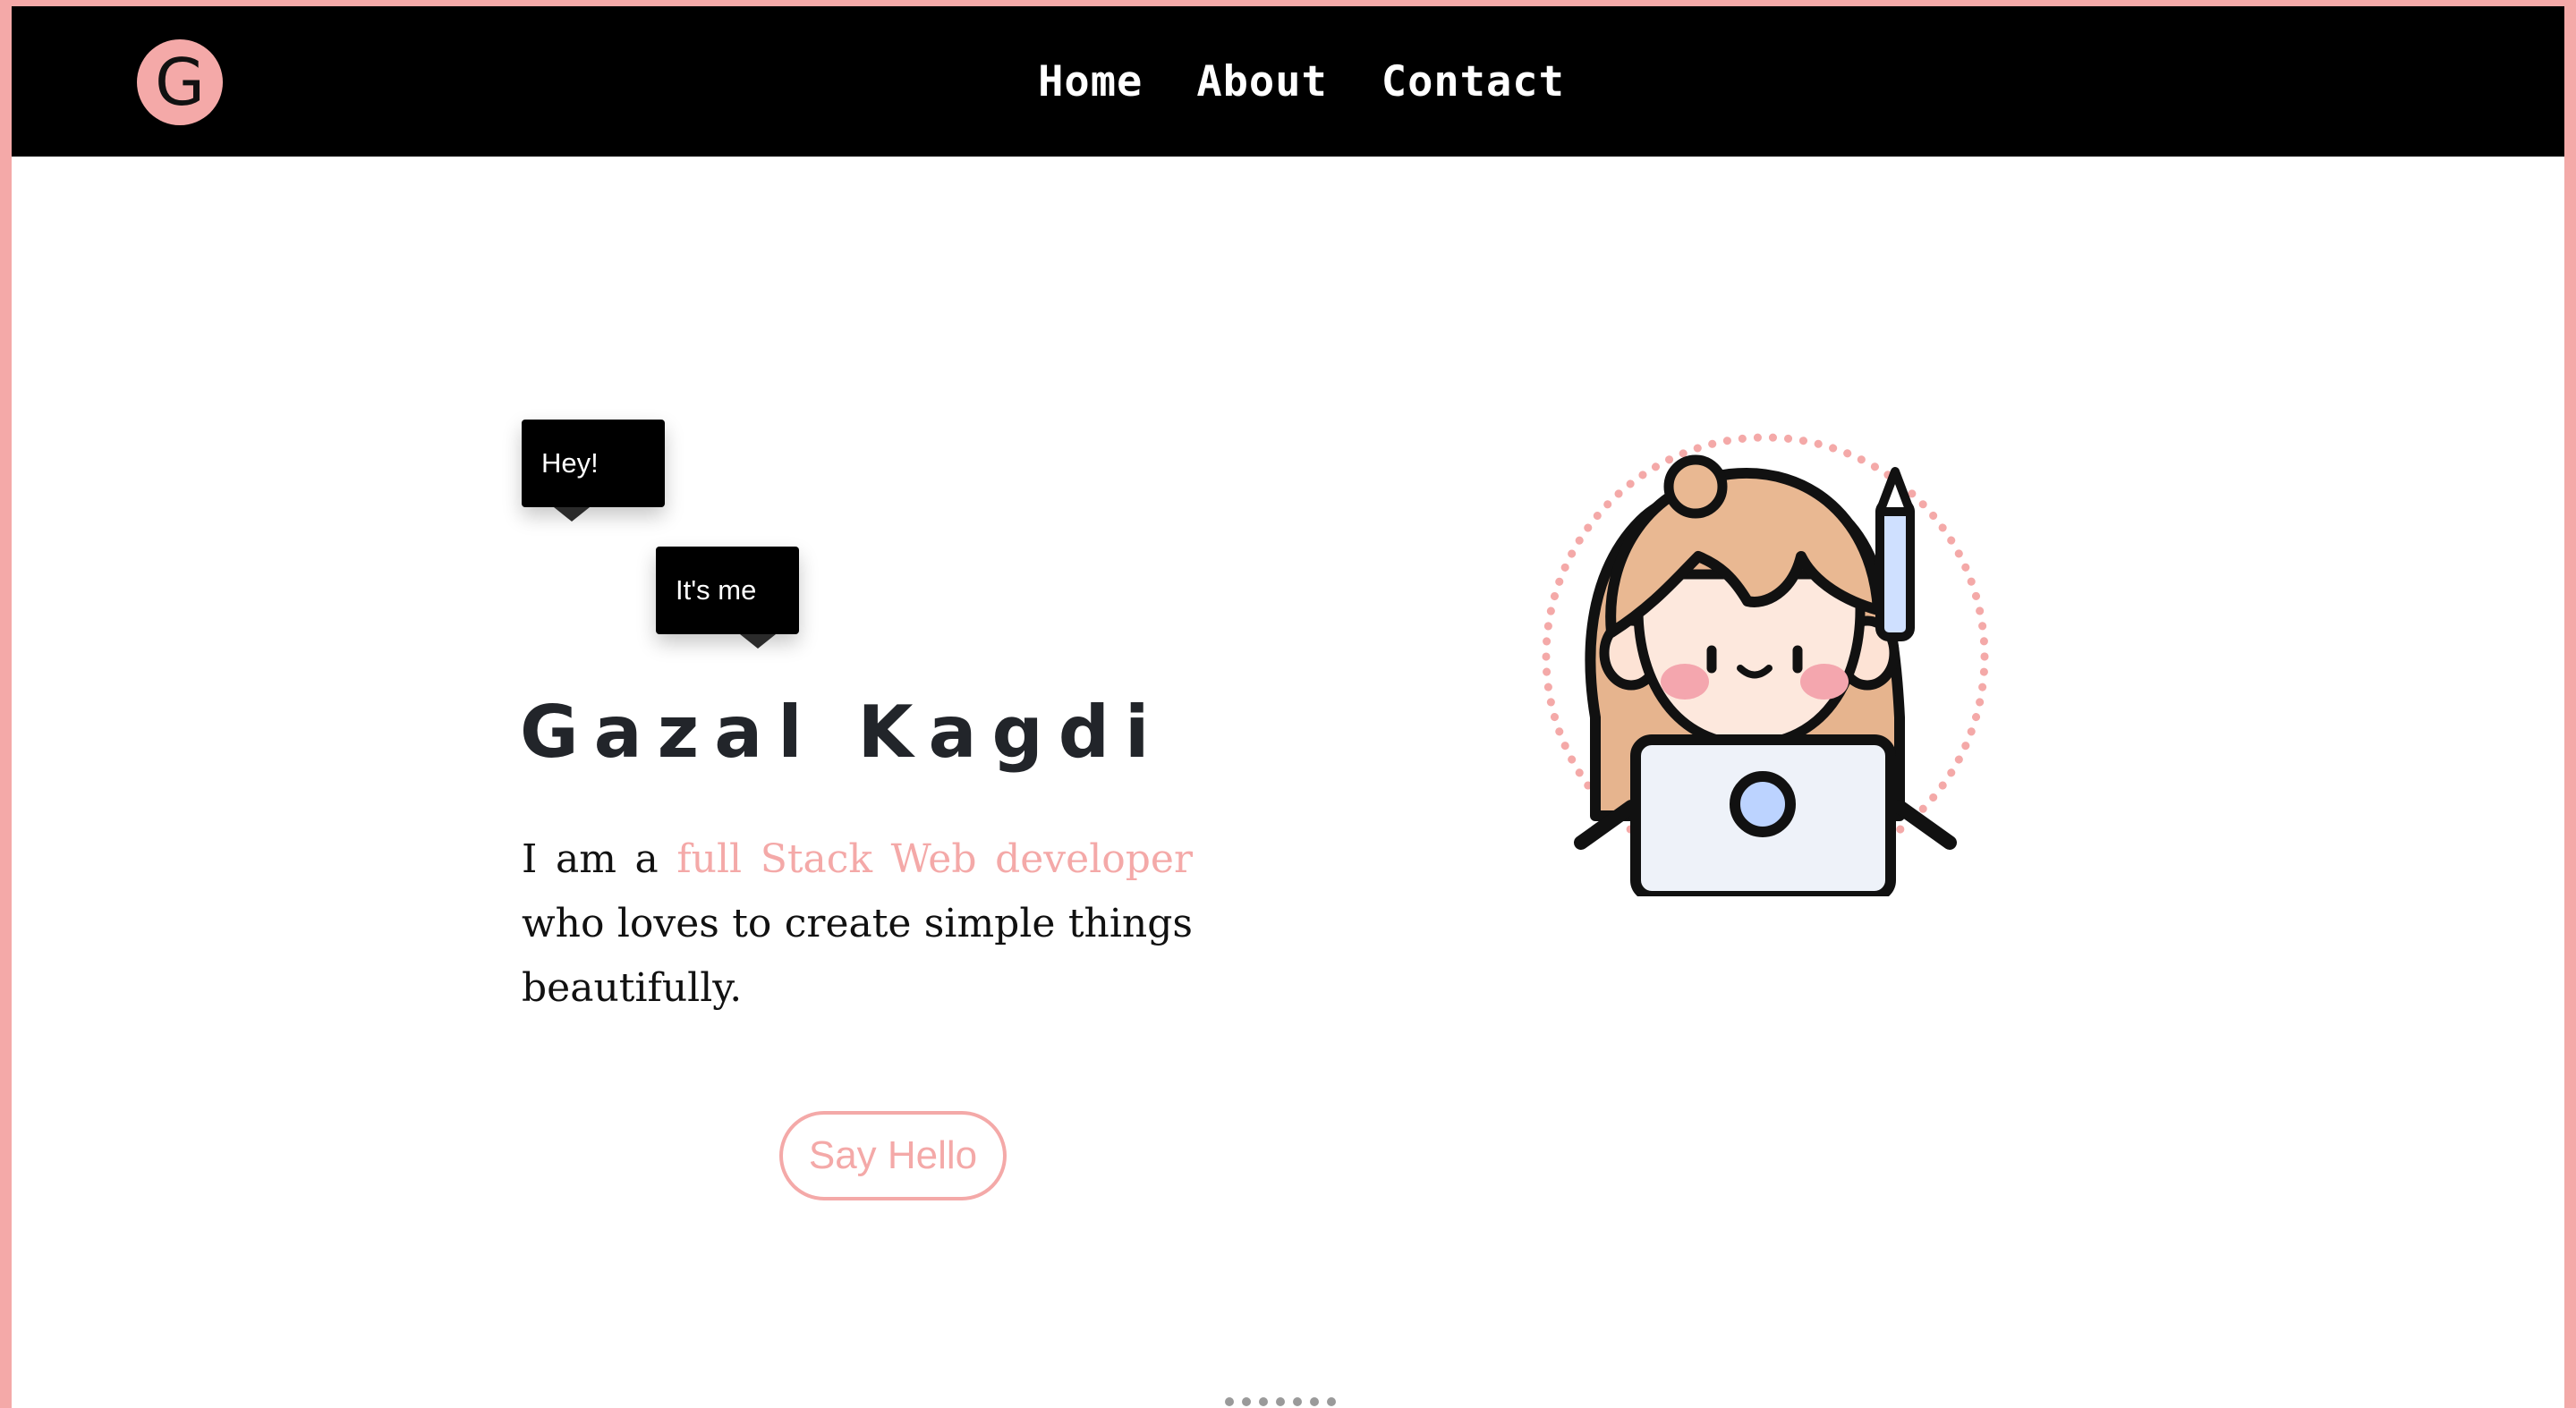 Image resolution: width=2576 pixels, height=1408 pixels. What do you see at coordinates (570, 463) in the screenshot?
I see `greeting-bubble-text: Hey!` at bounding box center [570, 463].